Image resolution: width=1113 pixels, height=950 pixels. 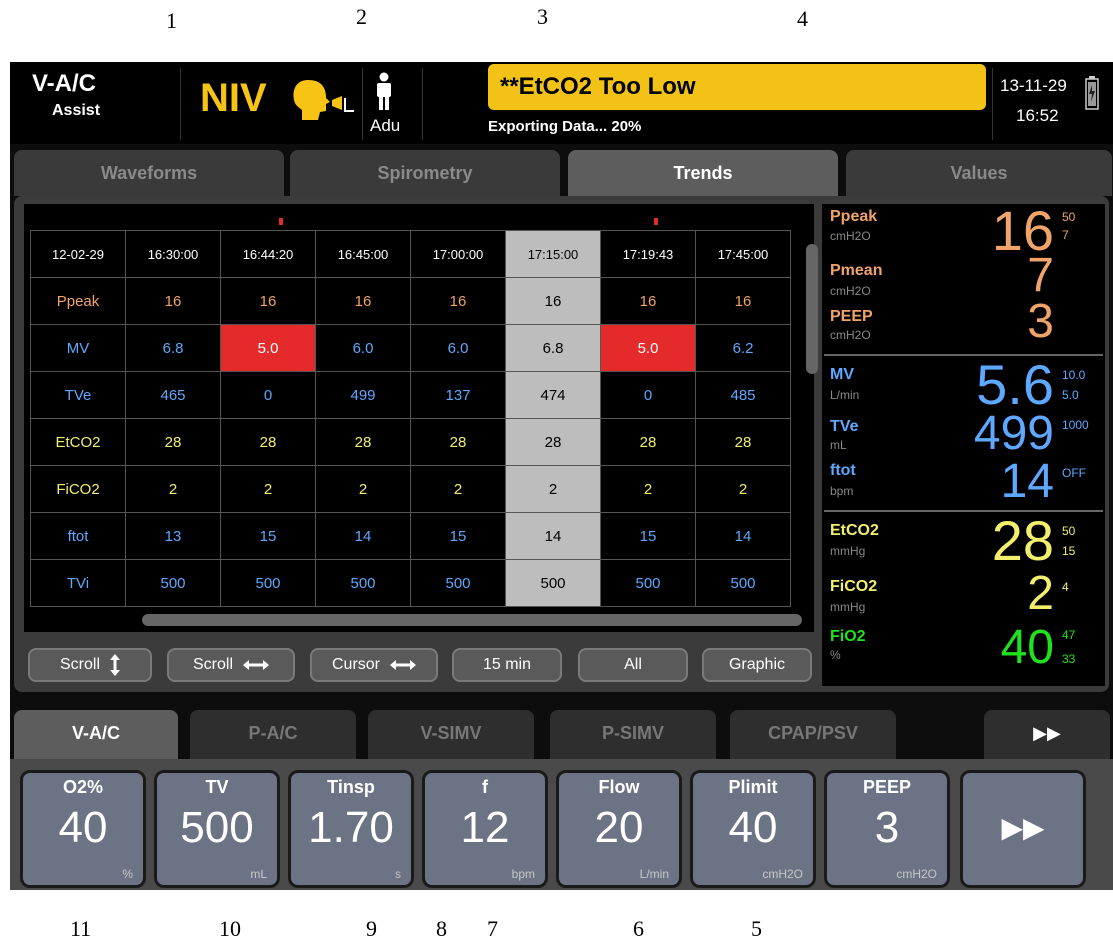 What do you see at coordinates (1069, 551) in the screenshot?
I see `etco2-low-limit: 15` at bounding box center [1069, 551].